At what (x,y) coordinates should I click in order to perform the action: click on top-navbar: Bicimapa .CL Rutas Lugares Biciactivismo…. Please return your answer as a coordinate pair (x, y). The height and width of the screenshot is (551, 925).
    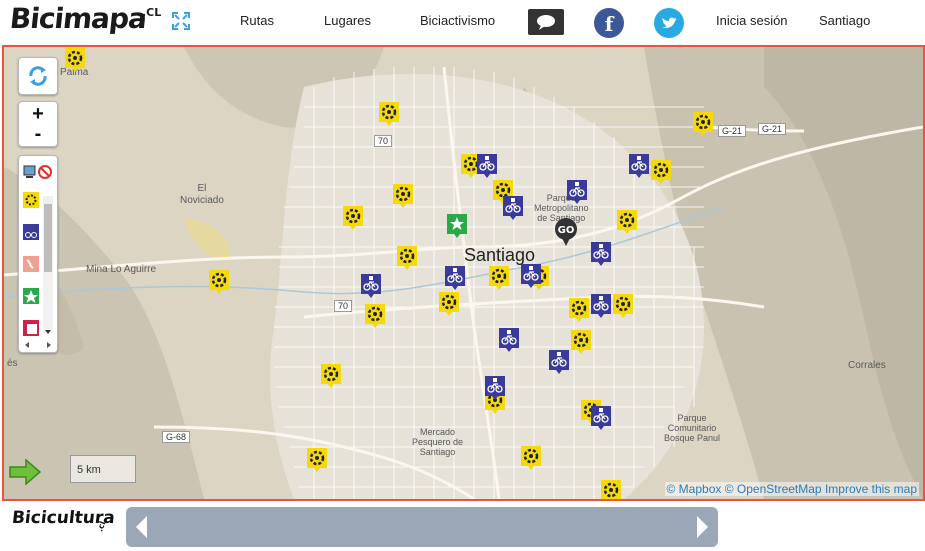
    Looking at the image, I should click on (462, 22).